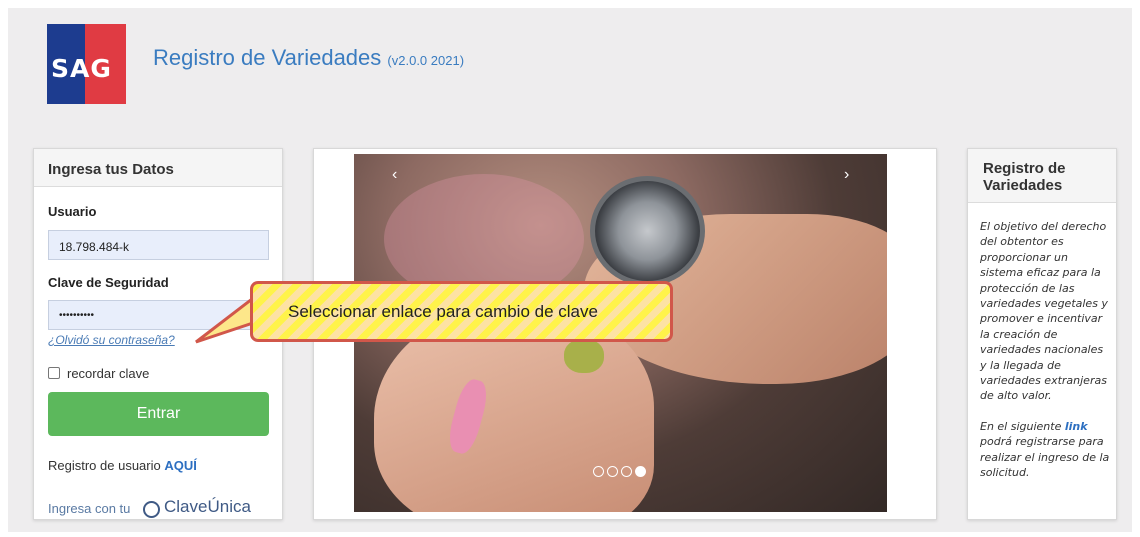 This screenshot has width=1140, height=537. I want to click on callout-pointer, so click(229, 318).